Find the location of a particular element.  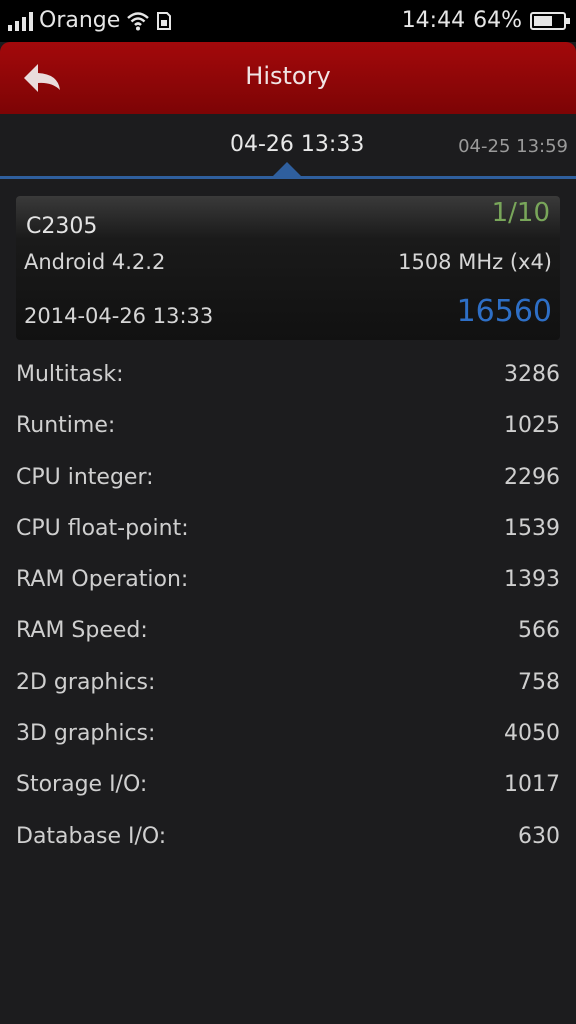

result-value: 566 is located at coordinates (539, 631).